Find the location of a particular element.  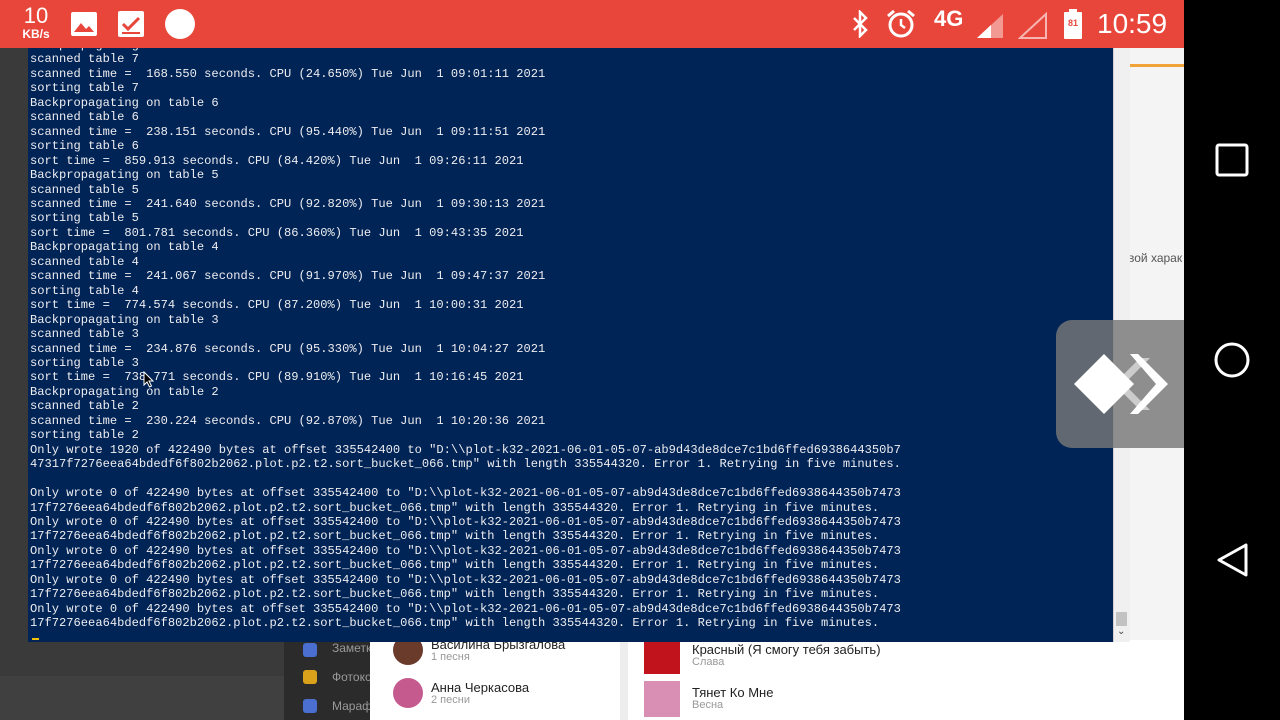

checkbox-icon is located at coordinates (131, 24).